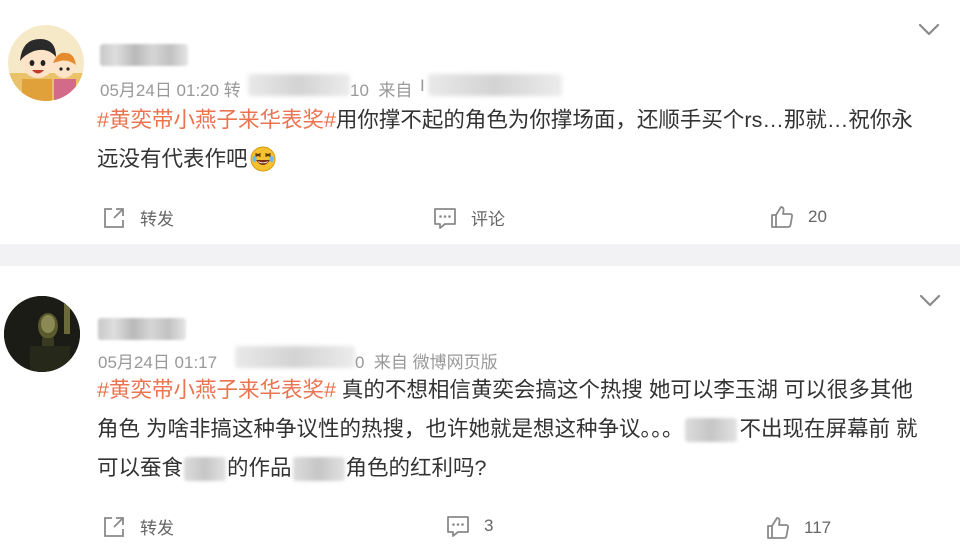 This screenshot has height=560, width=960. What do you see at coordinates (469, 526) in the screenshot?
I see `comment-button: 3` at bounding box center [469, 526].